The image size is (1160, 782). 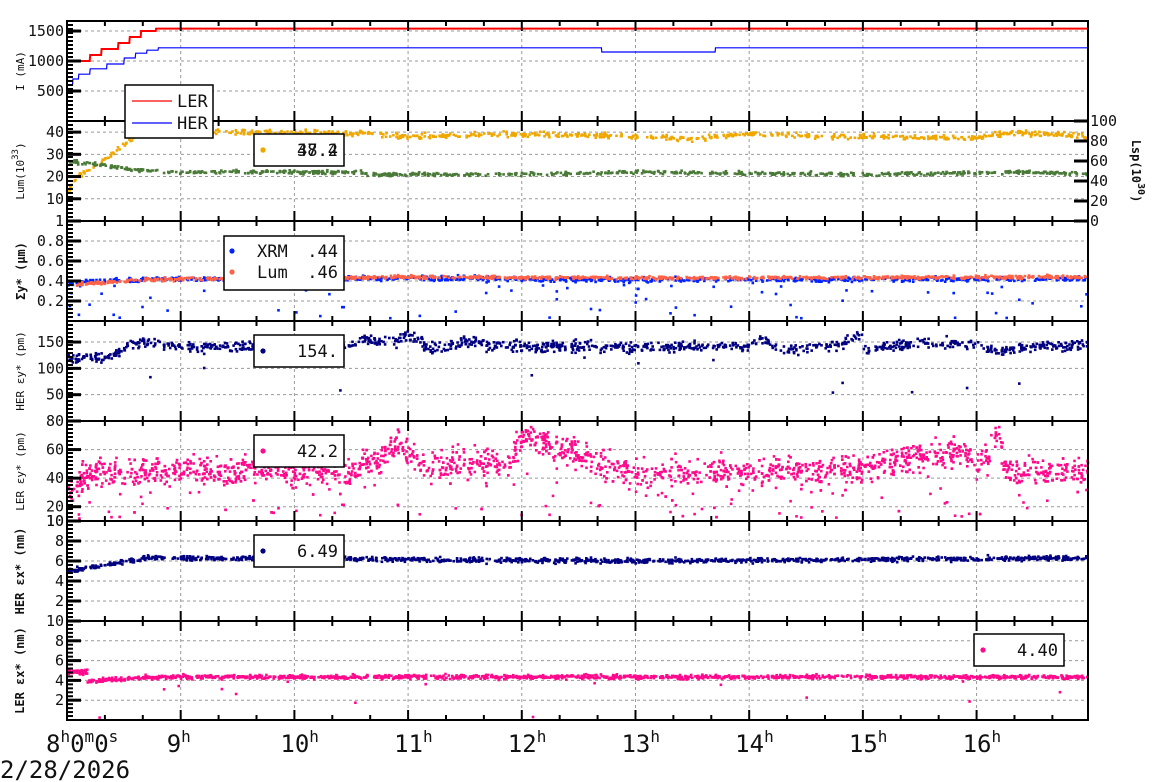 What do you see at coordinates (21, 271) in the screenshot?
I see `y-axis-label: Σy* (µm)` at bounding box center [21, 271].